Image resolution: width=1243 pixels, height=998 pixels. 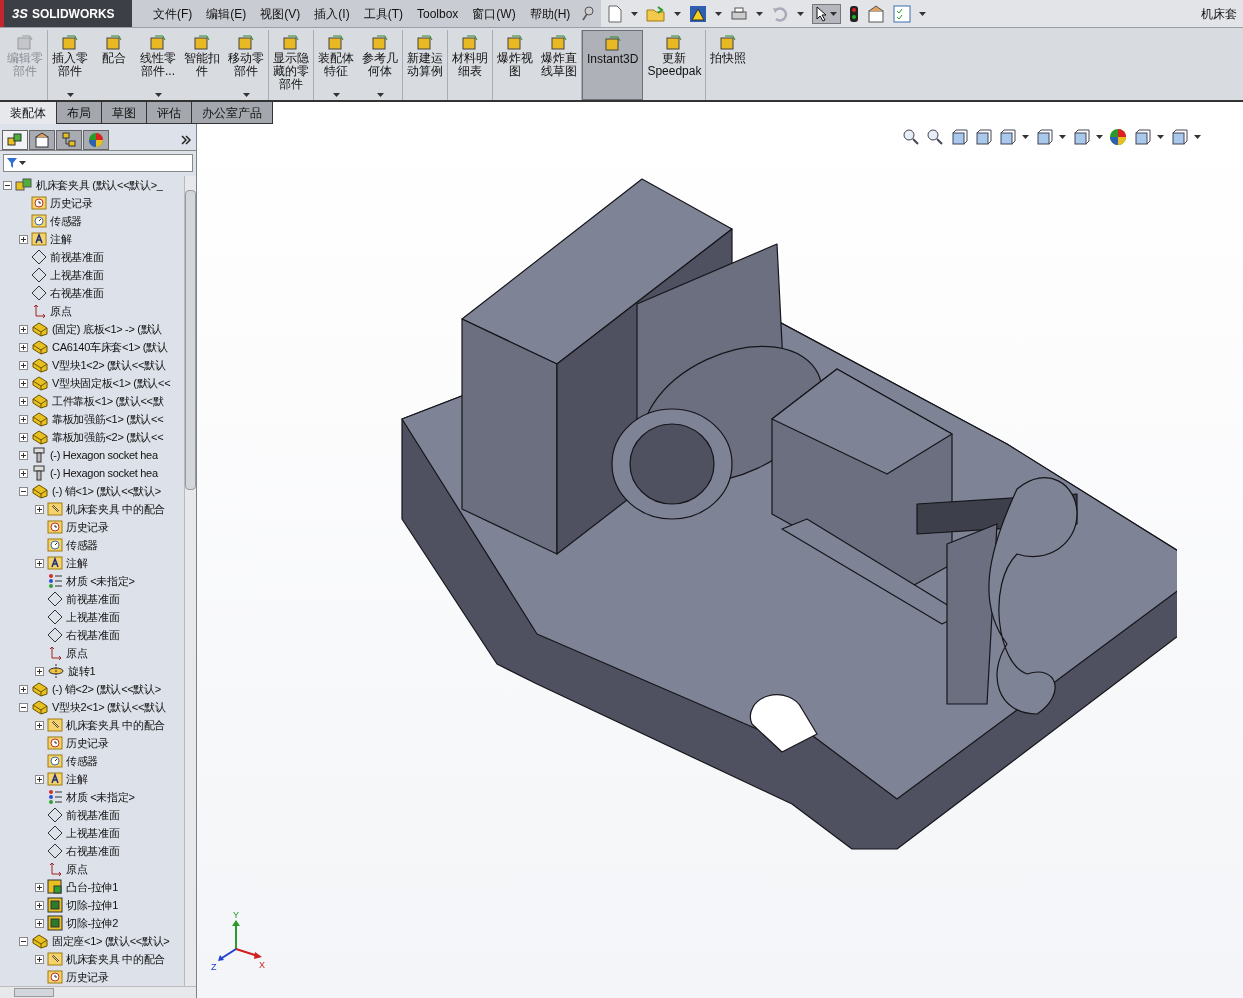 What do you see at coordinates (226, 13) in the screenshot?
I see `menu-item: 编辑(E)` at bounding box center [226, 13].